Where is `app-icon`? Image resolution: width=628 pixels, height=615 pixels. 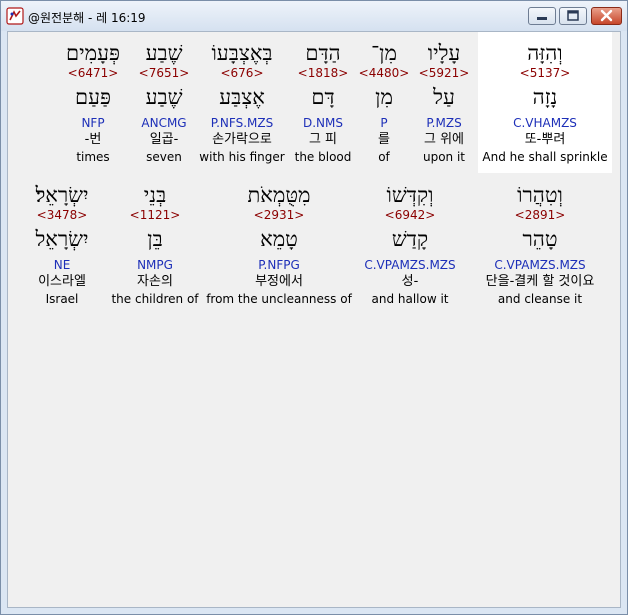 app-icon is located at coordinates (15, 16).